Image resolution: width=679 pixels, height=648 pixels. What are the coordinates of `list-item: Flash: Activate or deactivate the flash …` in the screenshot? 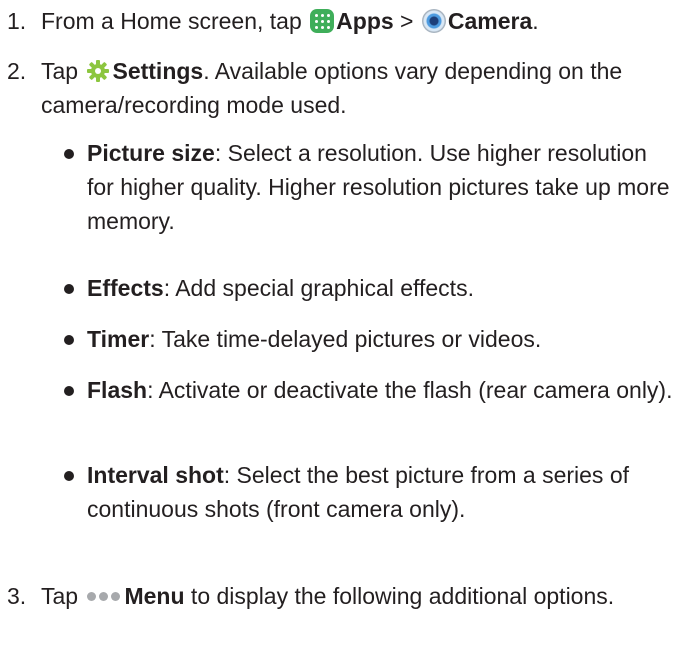 It's located at (368, 390).